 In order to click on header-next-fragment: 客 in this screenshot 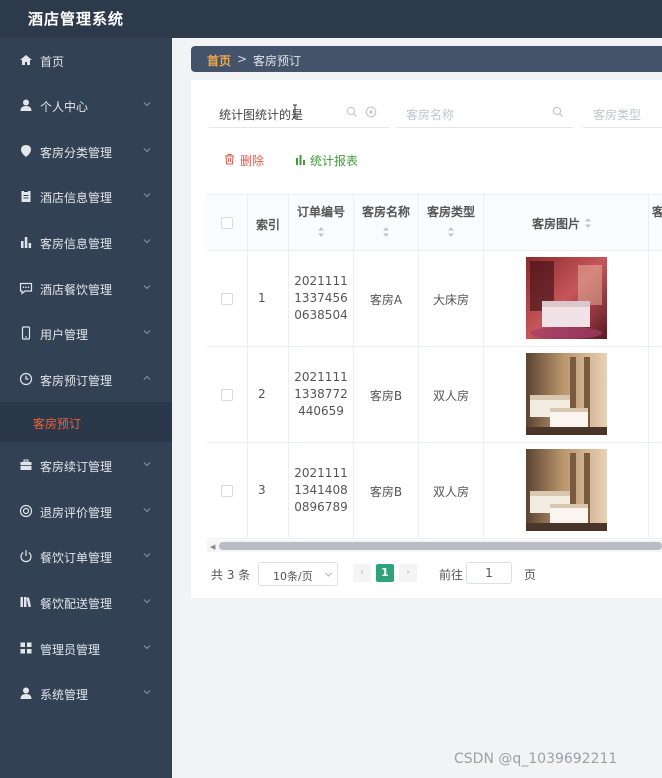, I will do `click(657, 211)`.